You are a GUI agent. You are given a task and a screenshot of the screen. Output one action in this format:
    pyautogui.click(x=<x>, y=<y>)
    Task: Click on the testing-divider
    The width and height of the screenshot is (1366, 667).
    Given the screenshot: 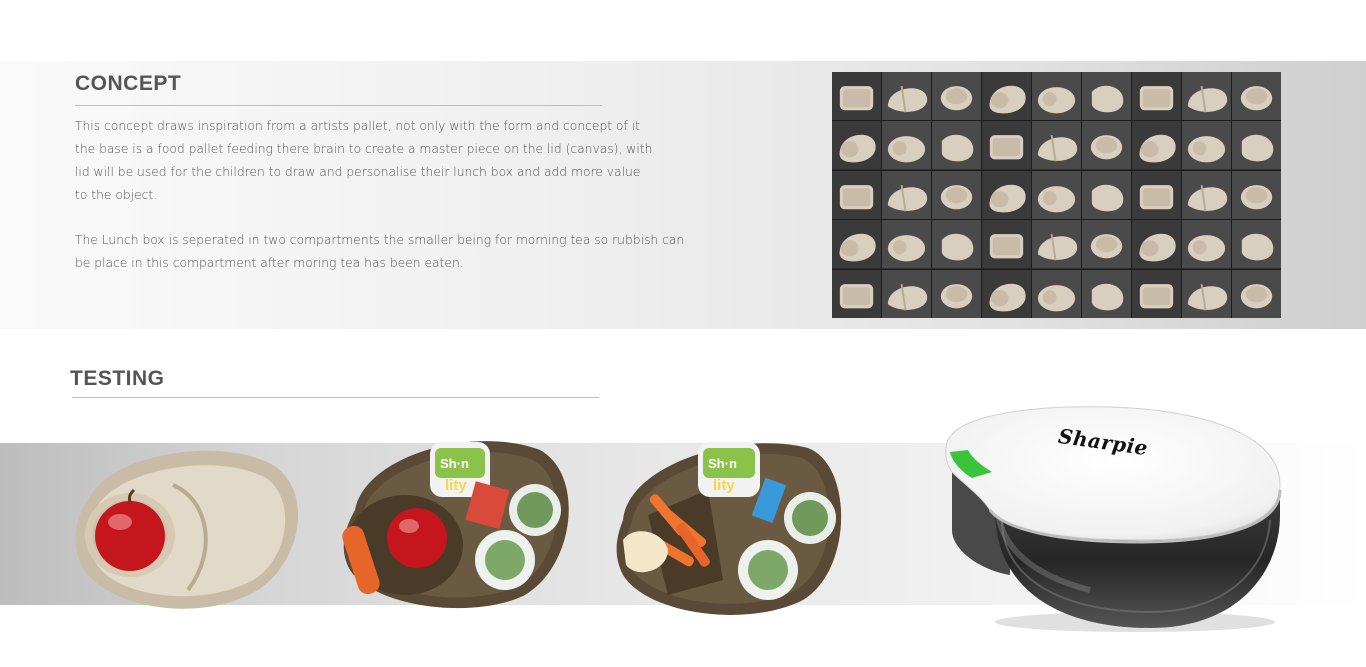 What is the action you would take?
    pyautogui.click(x=335, y=397)
    